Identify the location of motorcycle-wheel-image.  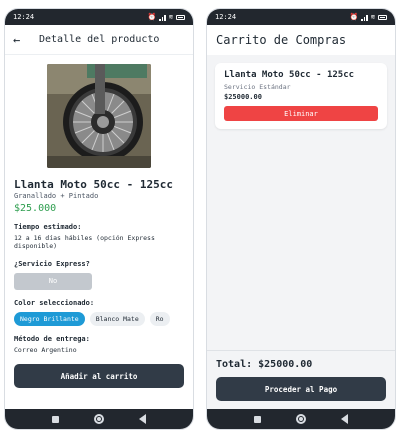
(99, 116).